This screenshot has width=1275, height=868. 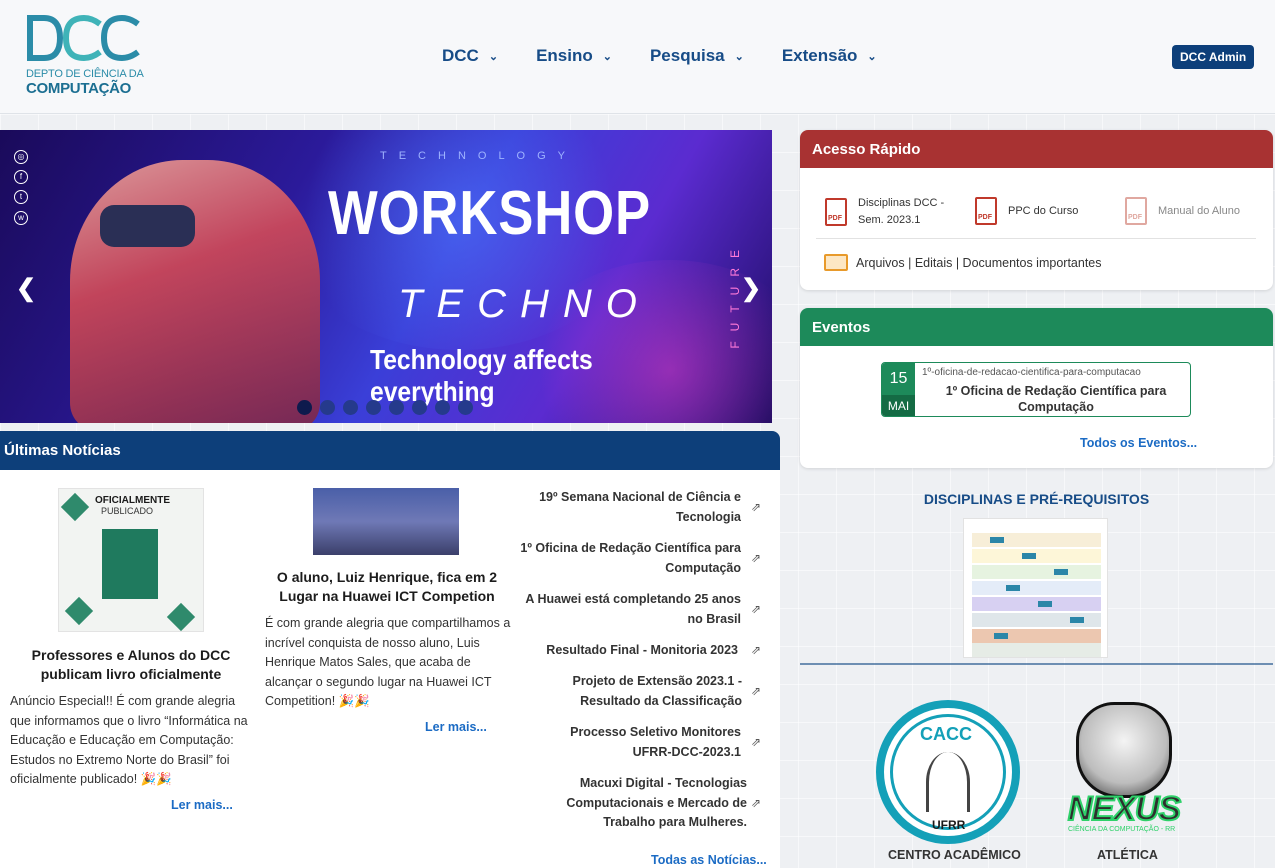 I want to click on nav-pesquisa: Pesquisa ⌄, so click(x=697, y=56).